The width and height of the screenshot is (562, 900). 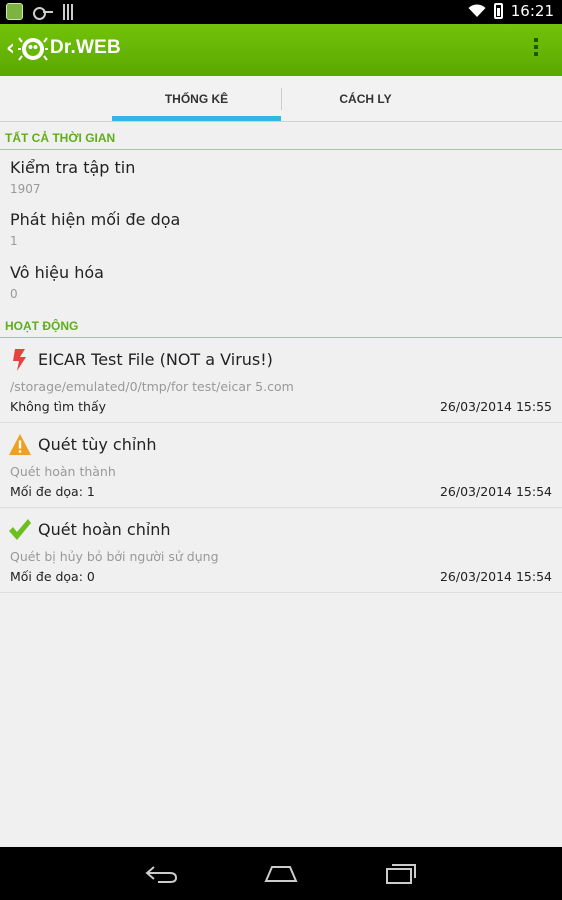 I want to click on stat-label: Phát hiện mối đe dọa, so click(x=95, y=219).